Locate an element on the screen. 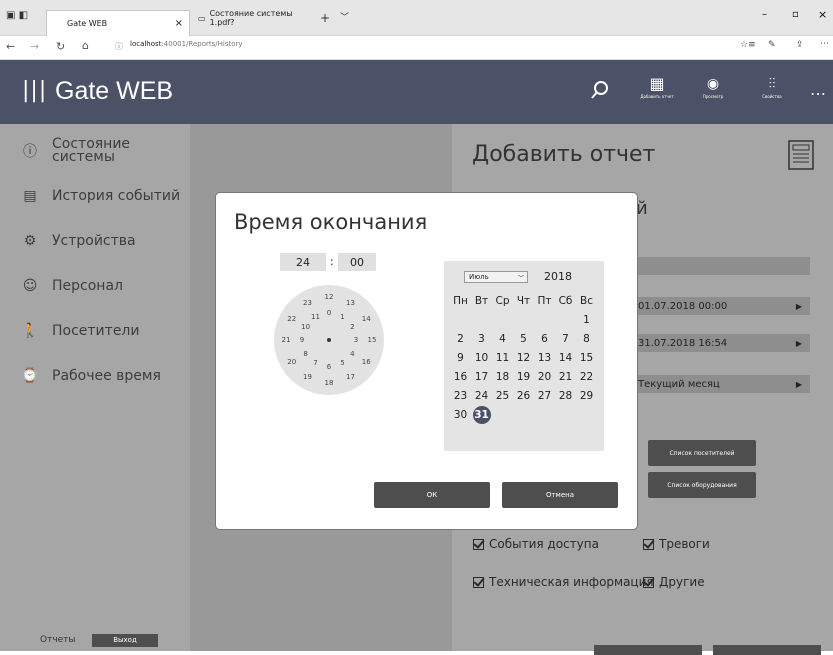 This screenshot has height=655, width=833. clock-number: 6 is located at coordinates (329, 367).